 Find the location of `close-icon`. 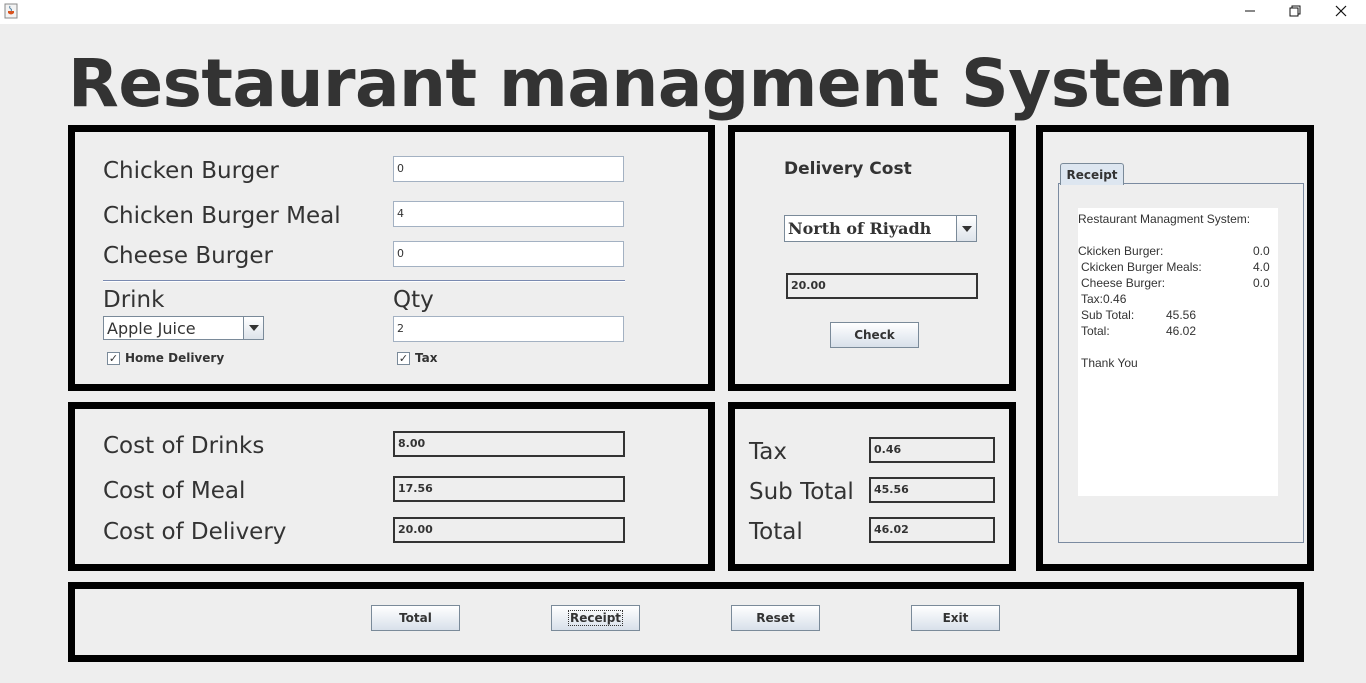

close-icon is located at coordinates (1341, 11).